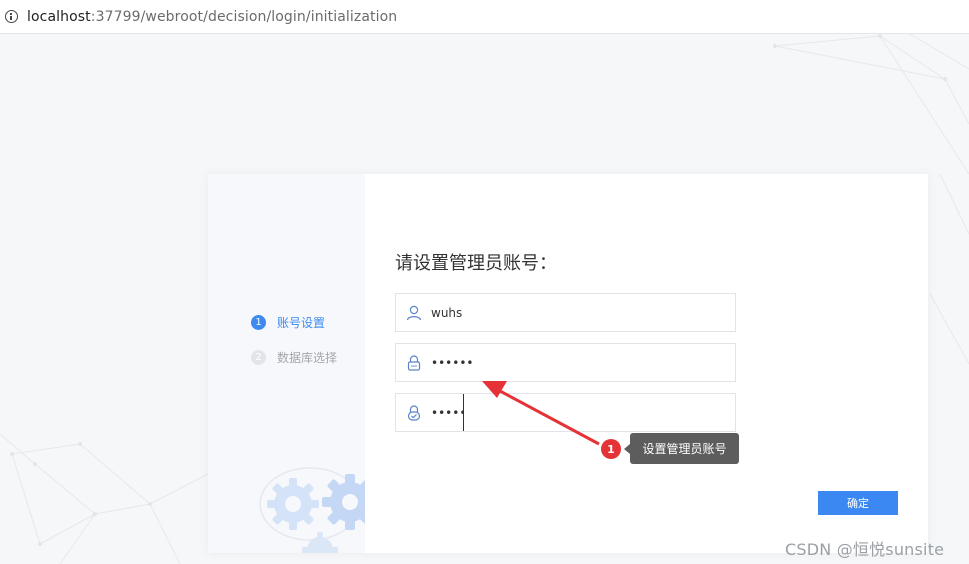 The image size is (969, 564). I want to click on password-input, so click(576, 362).